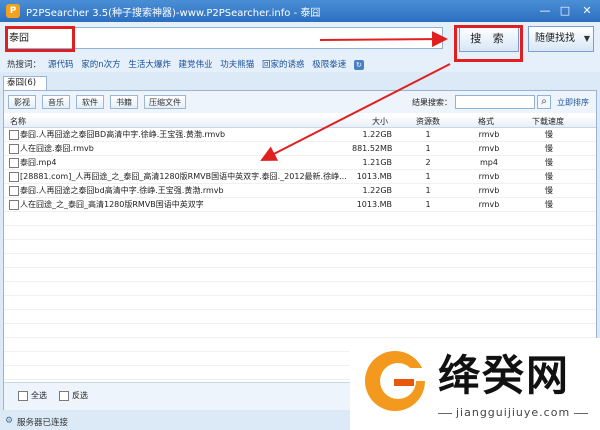 The image size is (600, 430). What do you see at coordinates (9, 421) in the screenshot?
I see `connection-icon: ⚙` at bounding box center [9, 421].